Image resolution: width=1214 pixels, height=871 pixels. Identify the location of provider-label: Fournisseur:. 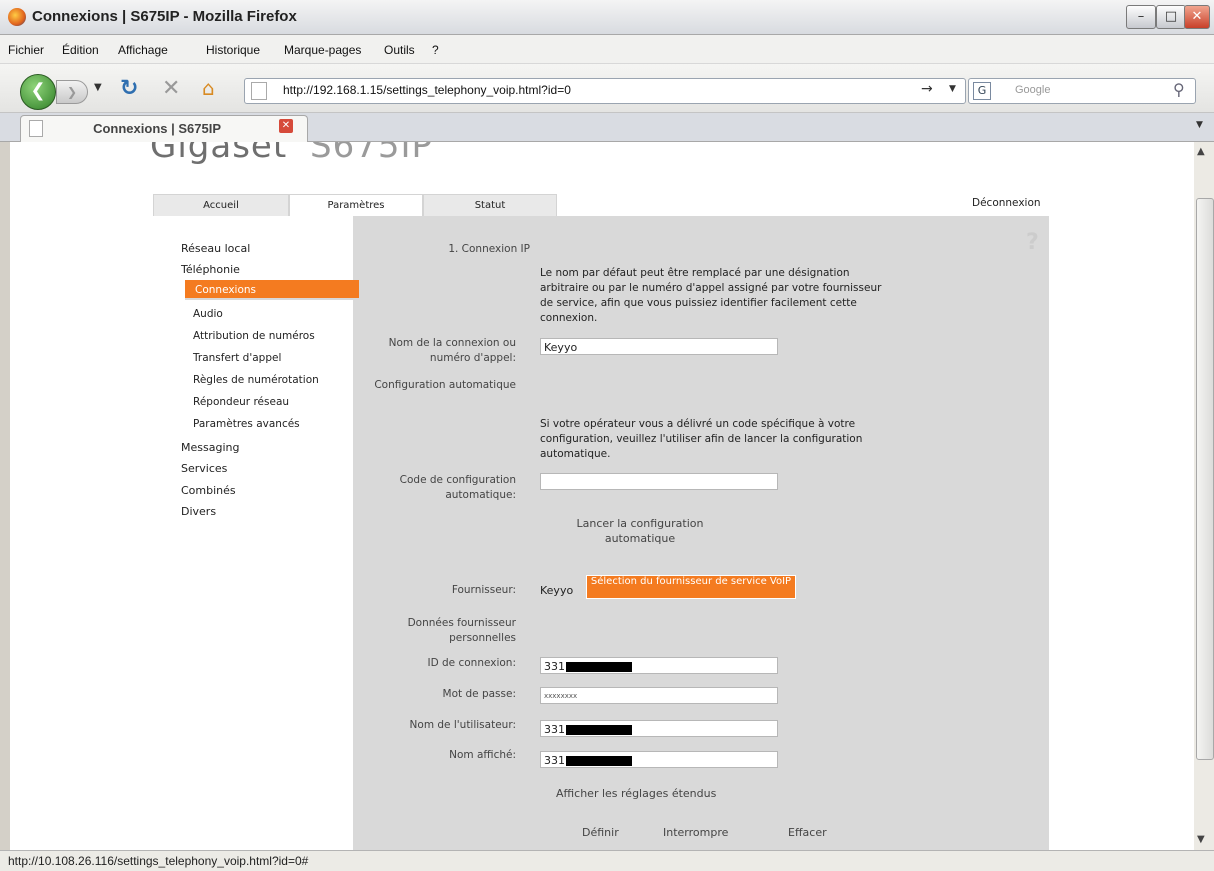
(483, 590).